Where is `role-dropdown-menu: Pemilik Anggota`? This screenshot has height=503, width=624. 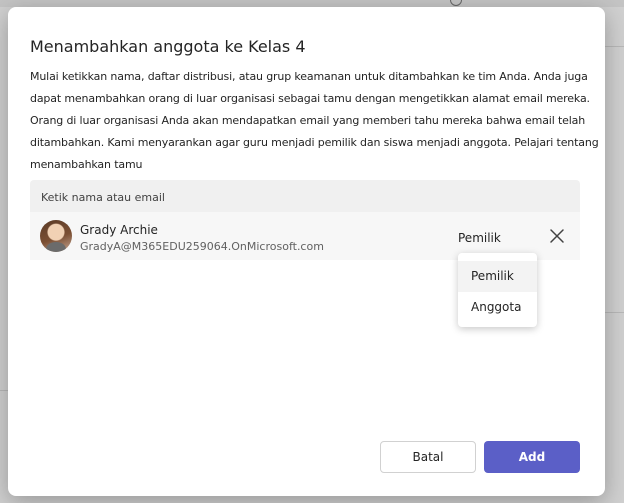 role-dropdown-menu: Pemilik Anggota is located at coordinates (497, 290).